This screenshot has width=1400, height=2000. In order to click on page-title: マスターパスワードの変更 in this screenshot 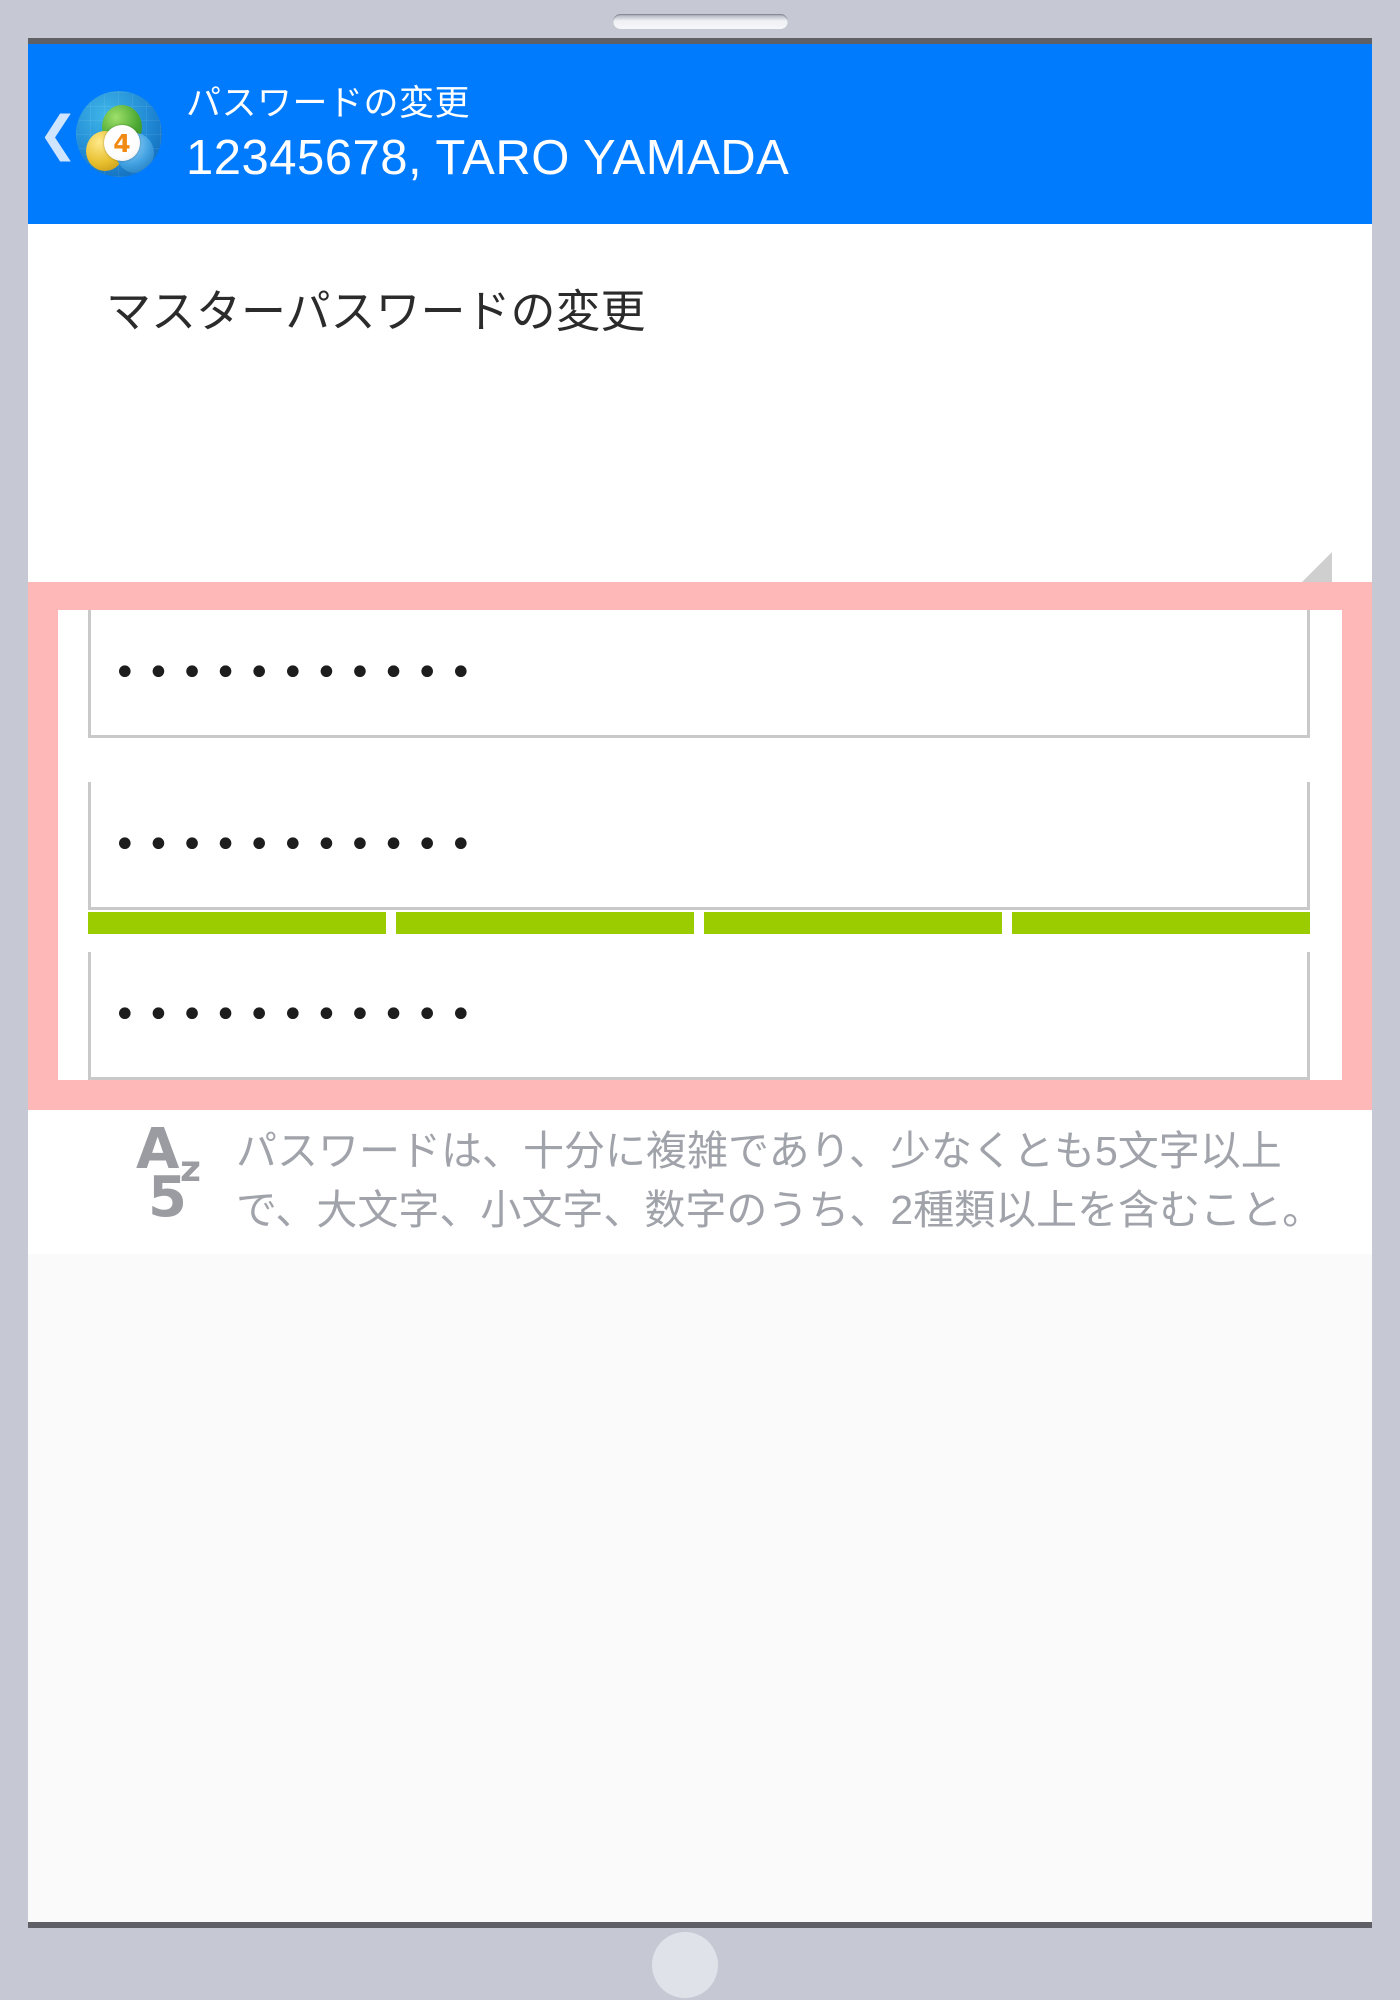, I will do `click(376, 311)`.